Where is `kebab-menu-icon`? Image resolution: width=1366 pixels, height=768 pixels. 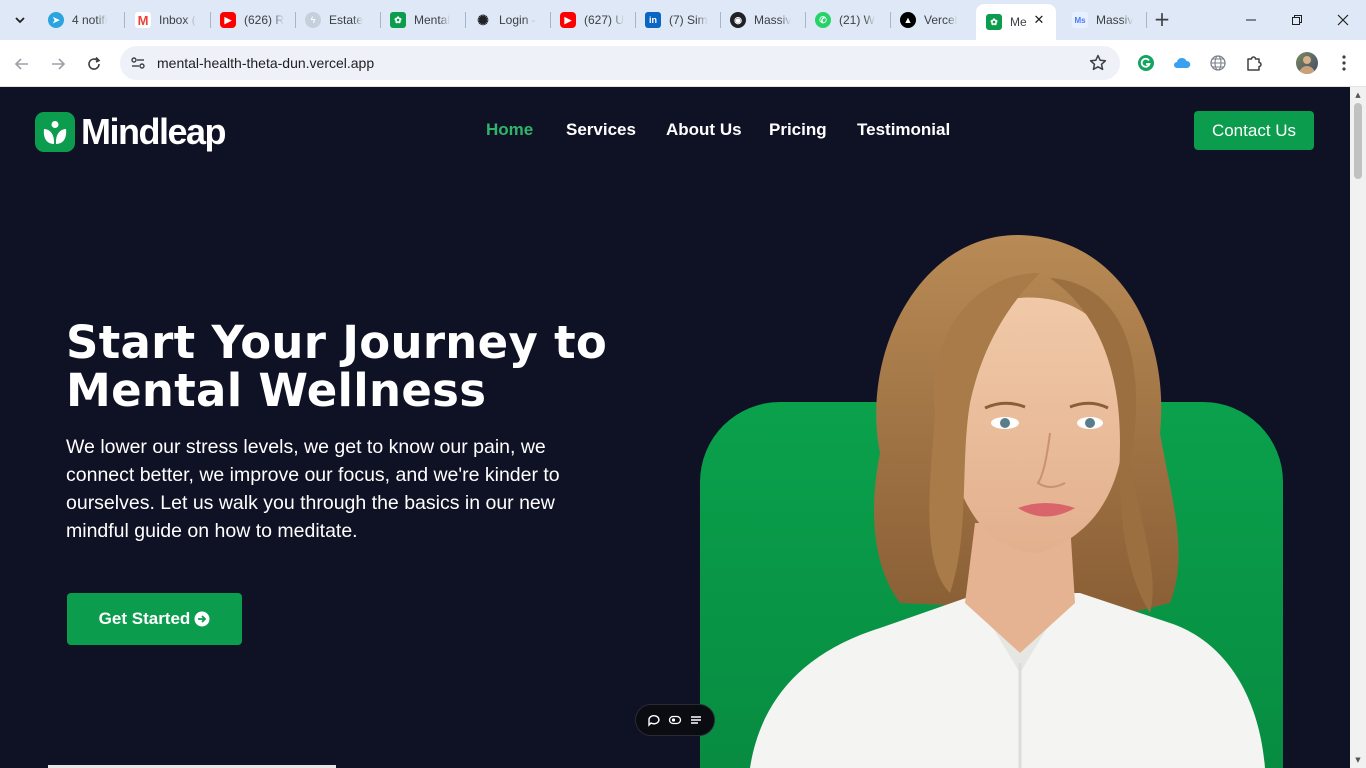 kebab-menu-icon is located at coordinates (1344, 63).